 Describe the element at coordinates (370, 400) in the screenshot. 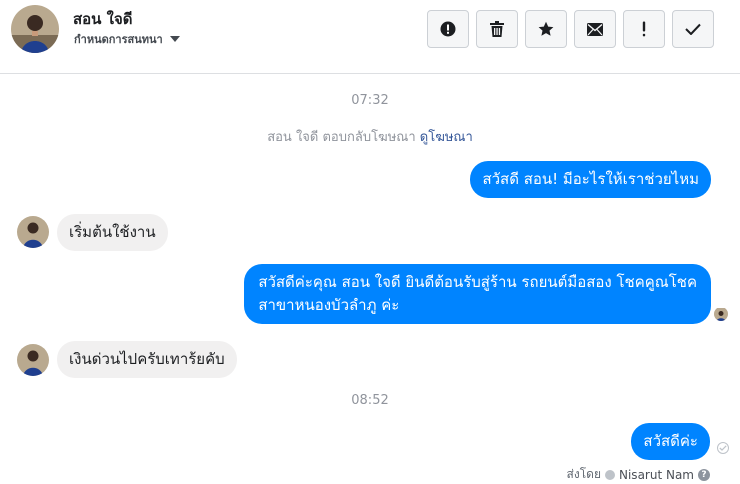

I see `message-timestamp: 08:52` at that location.